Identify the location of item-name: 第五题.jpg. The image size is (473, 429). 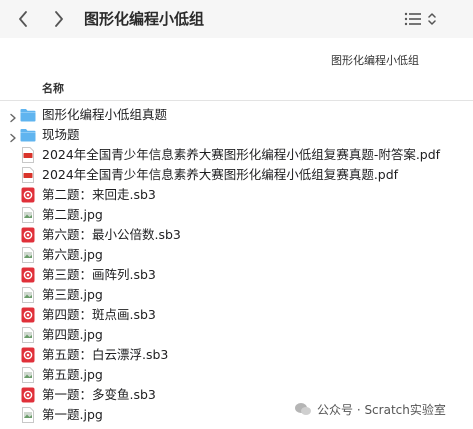
(72, 374).